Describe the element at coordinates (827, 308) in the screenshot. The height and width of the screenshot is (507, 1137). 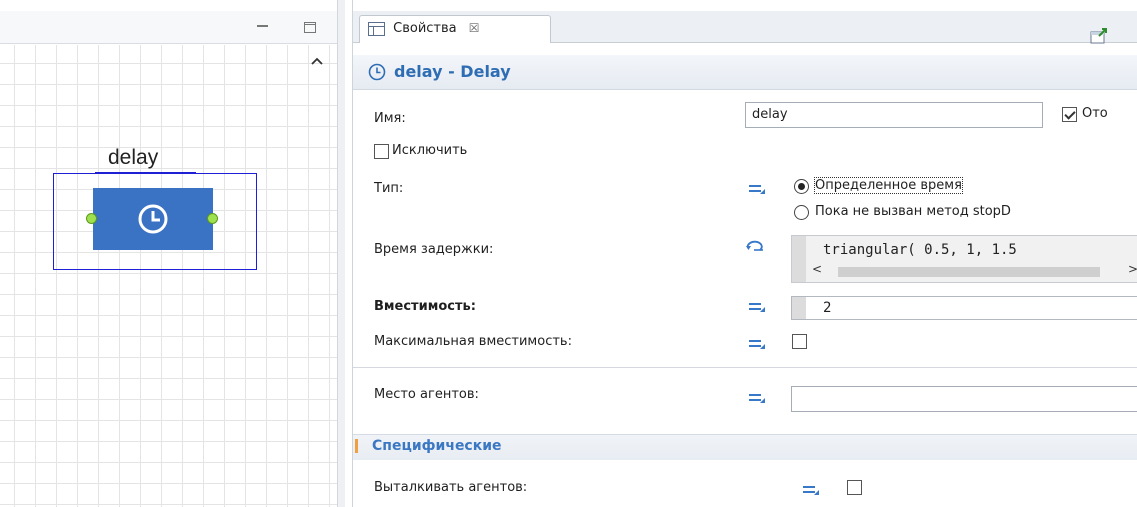
I see `capacity-value: 2` at that location.